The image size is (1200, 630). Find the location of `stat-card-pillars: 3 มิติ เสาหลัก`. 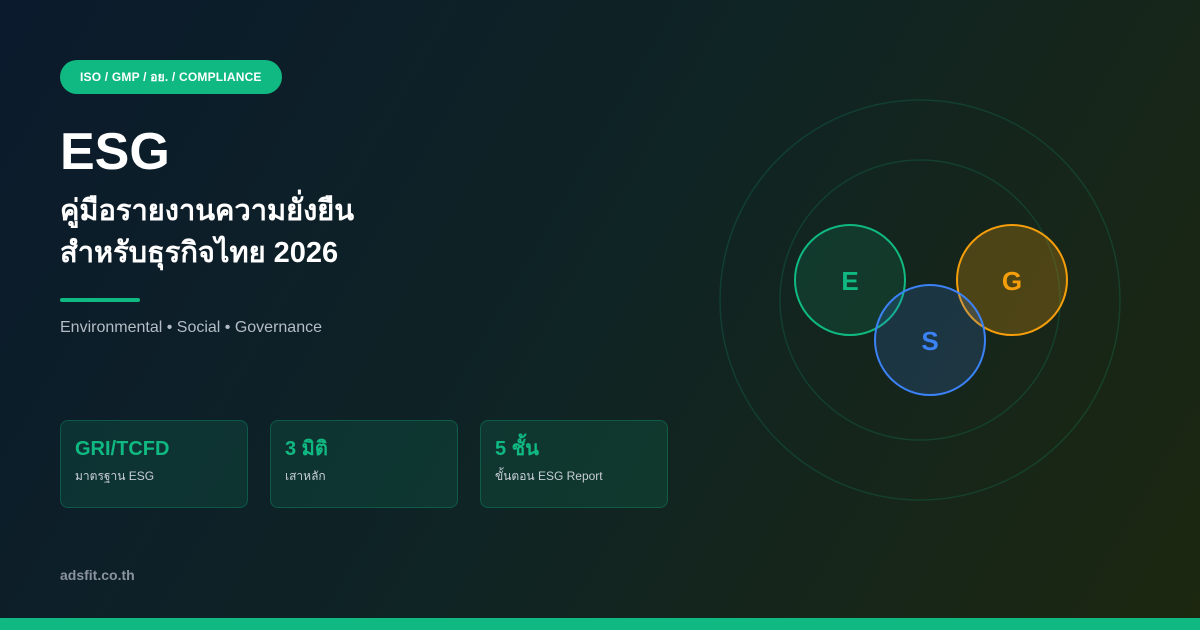

stat-card-pillars: 3 มิติ เสาหลัก is located at coordinates (364, 464).